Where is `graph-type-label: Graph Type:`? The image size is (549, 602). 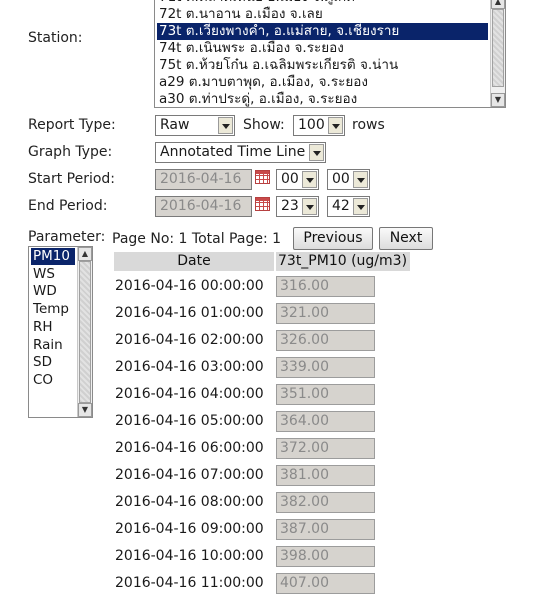 graph-type-label: Graph Type: is located at coordinates (70, 152).